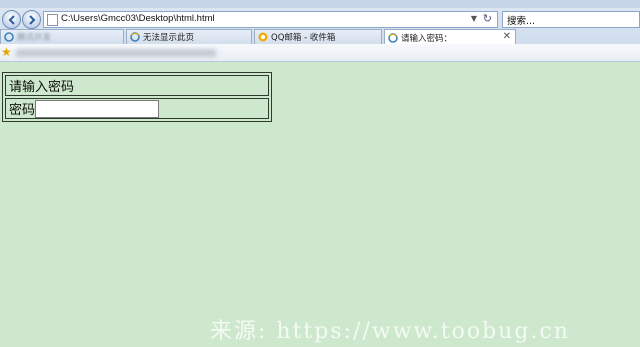 The width and height of the screenshot is (640, 347). I want to click on table-row: 请输入密码, so click(137, 85).